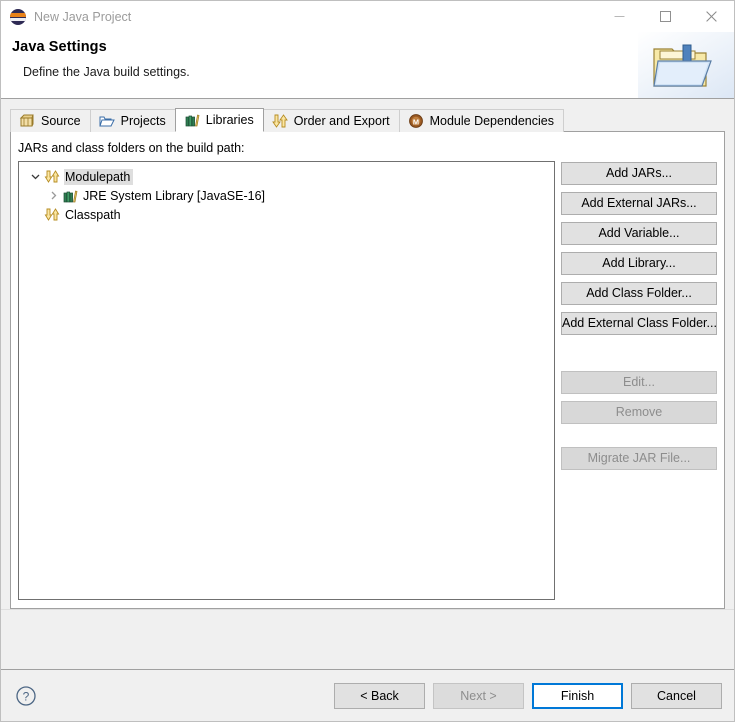 This screenshot has height=722, width=735. Describe the element at coordinates (59, 47) in the screenshot. I see `page-title: Java Settings` at that location.